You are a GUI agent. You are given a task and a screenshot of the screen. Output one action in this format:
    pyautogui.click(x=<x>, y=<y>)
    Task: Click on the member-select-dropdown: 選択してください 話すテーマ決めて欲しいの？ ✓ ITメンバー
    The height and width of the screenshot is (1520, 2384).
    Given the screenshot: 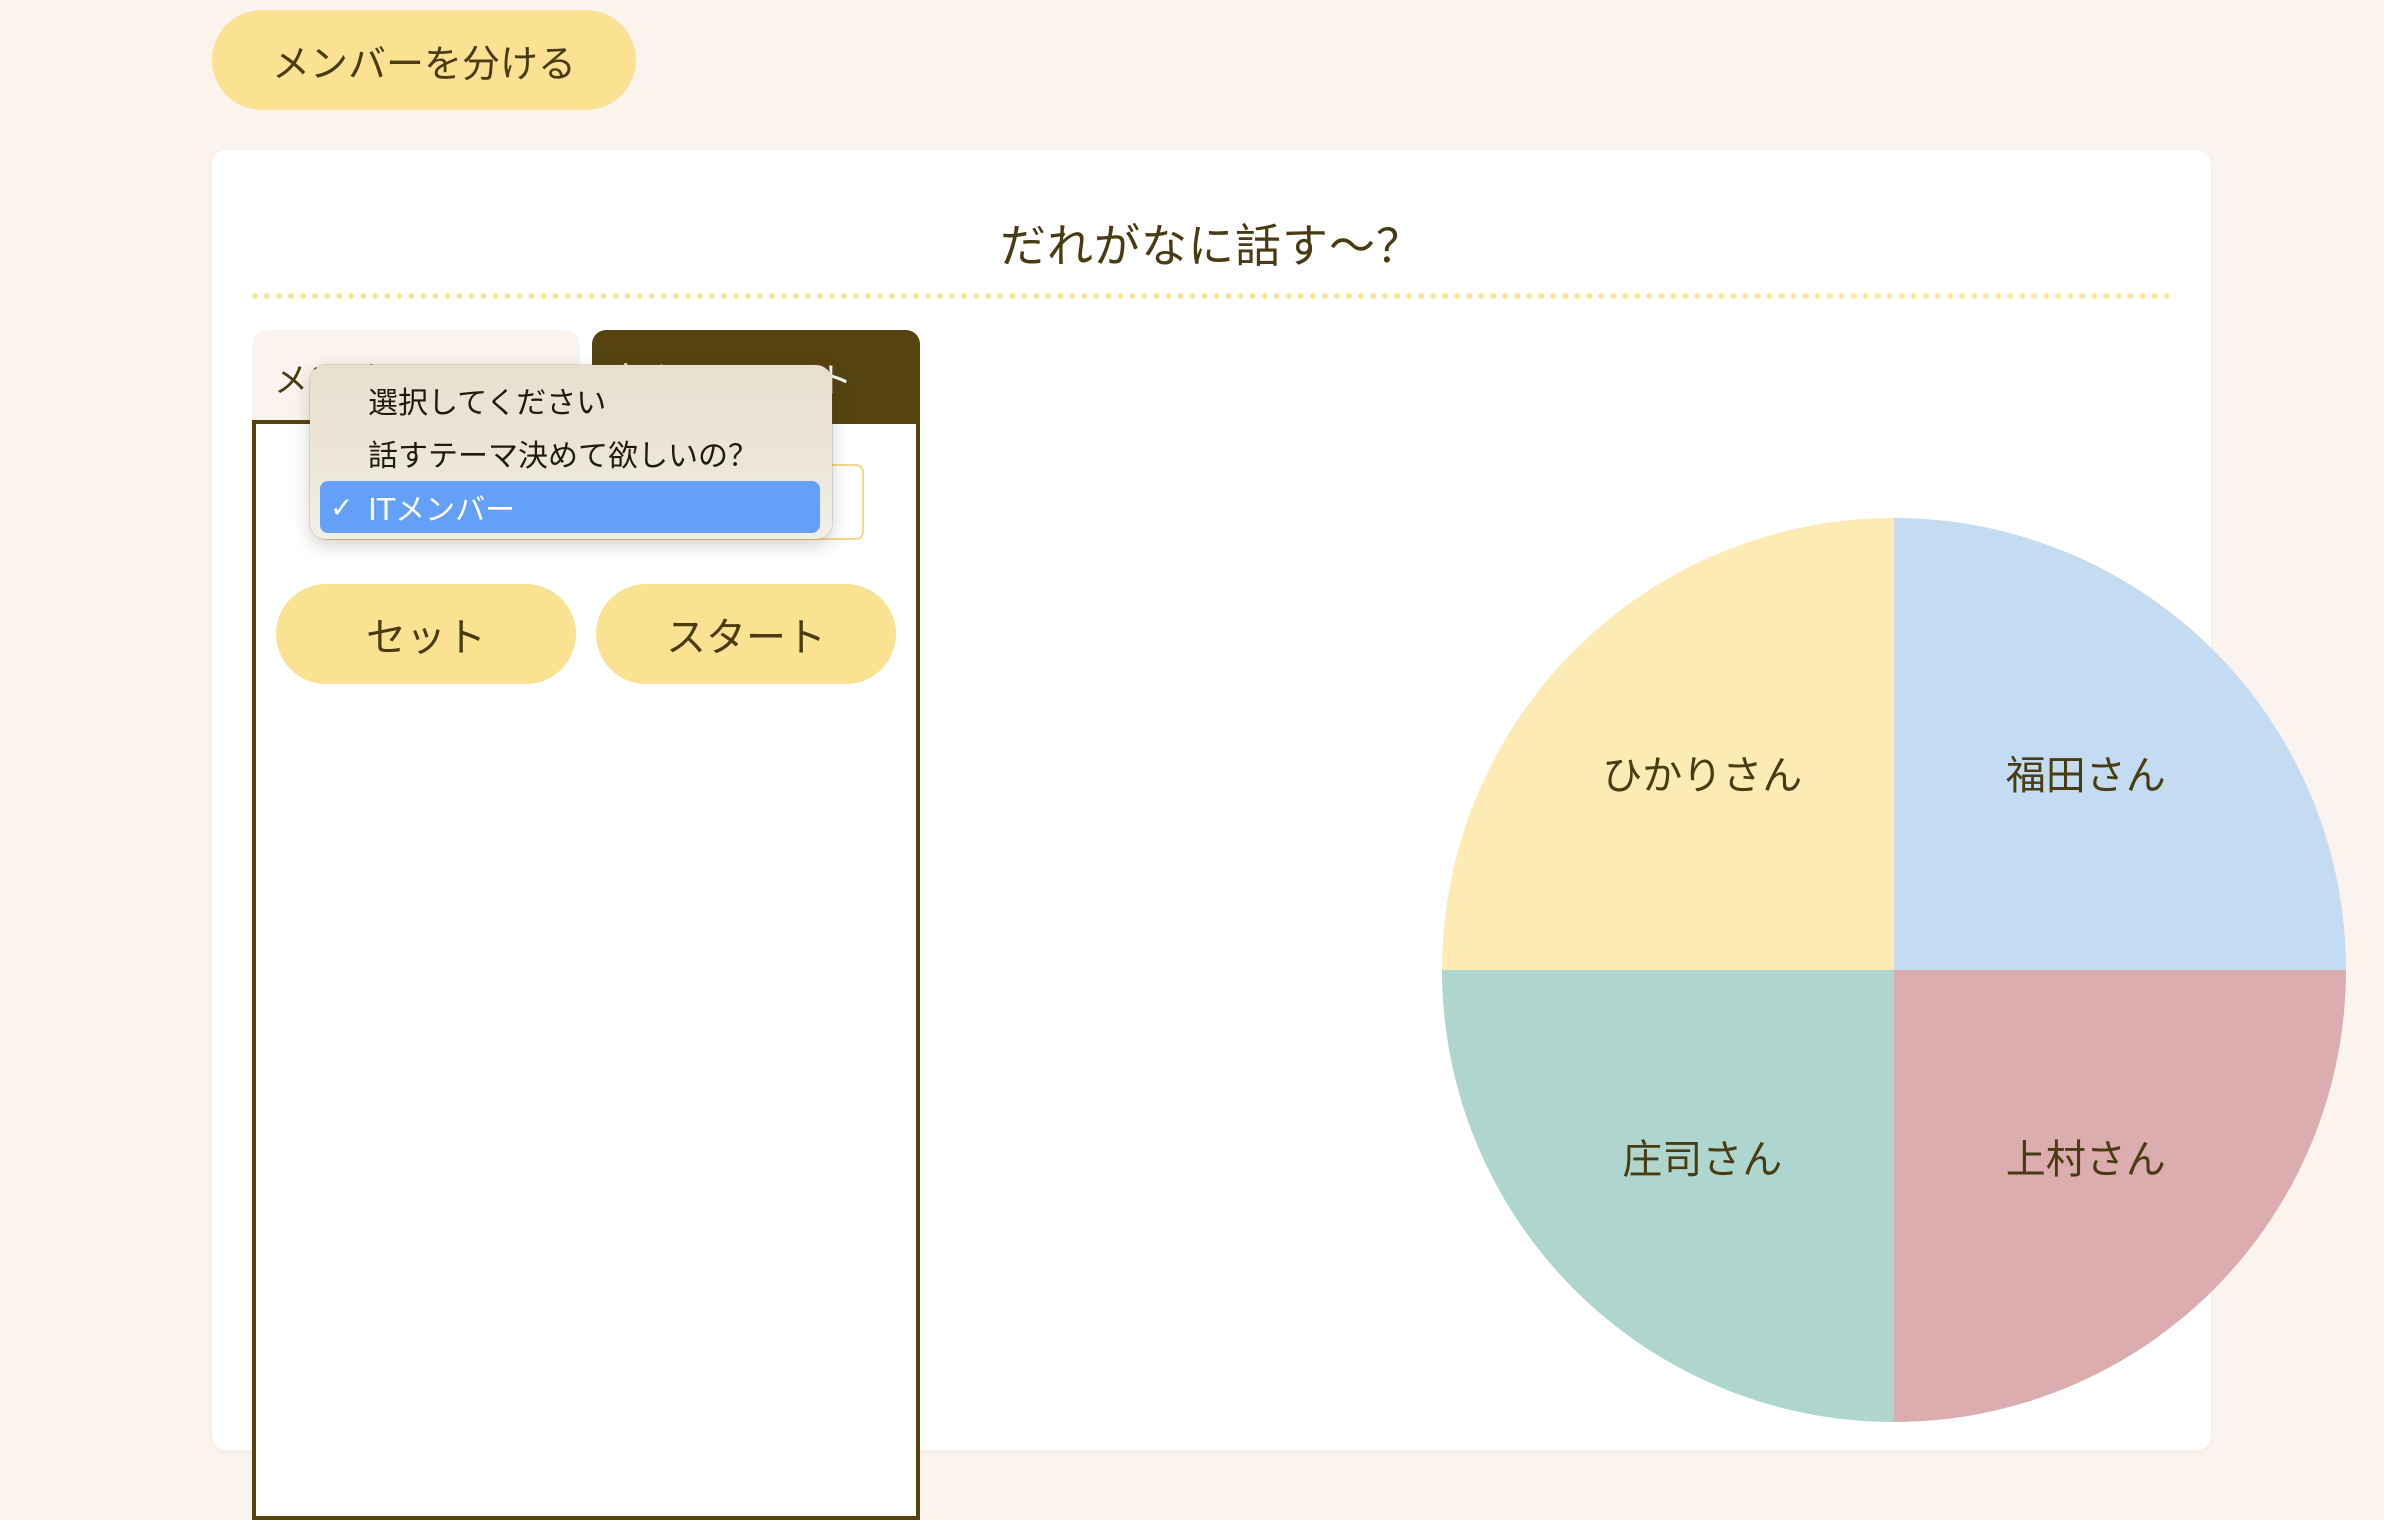 What is the action you would take?
    pyautogui.click(x=571, y=452)
    